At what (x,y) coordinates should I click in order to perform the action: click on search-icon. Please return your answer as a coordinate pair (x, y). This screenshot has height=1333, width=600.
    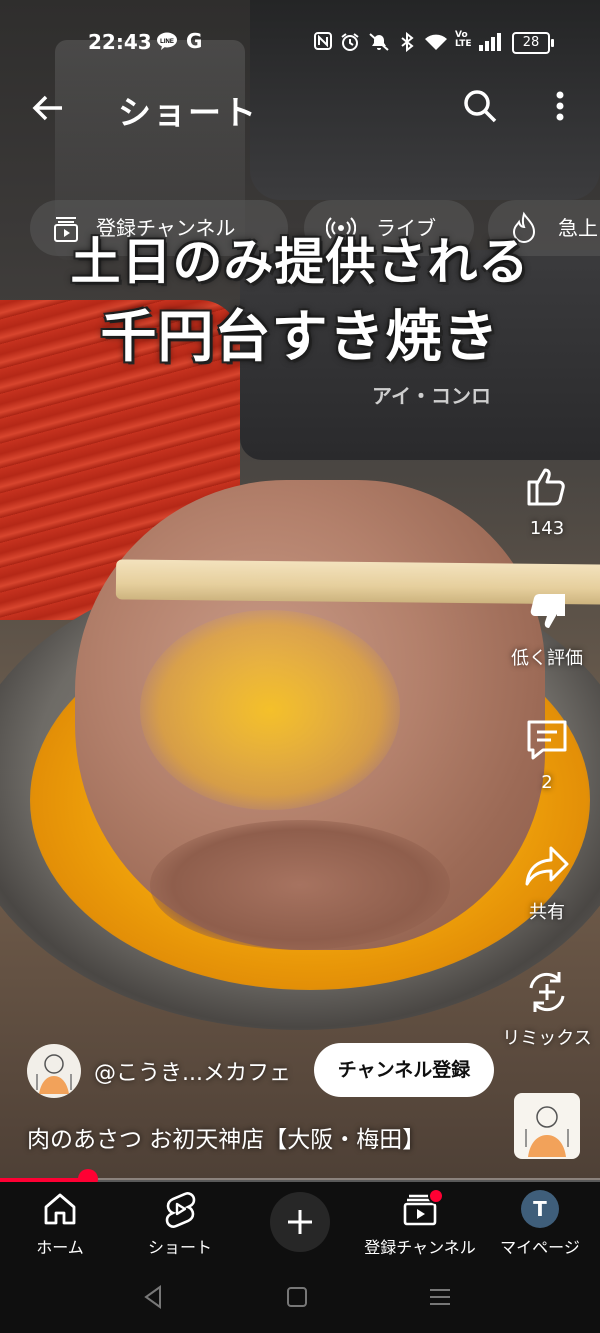
    Looking at the image, I should click on (480, 106).